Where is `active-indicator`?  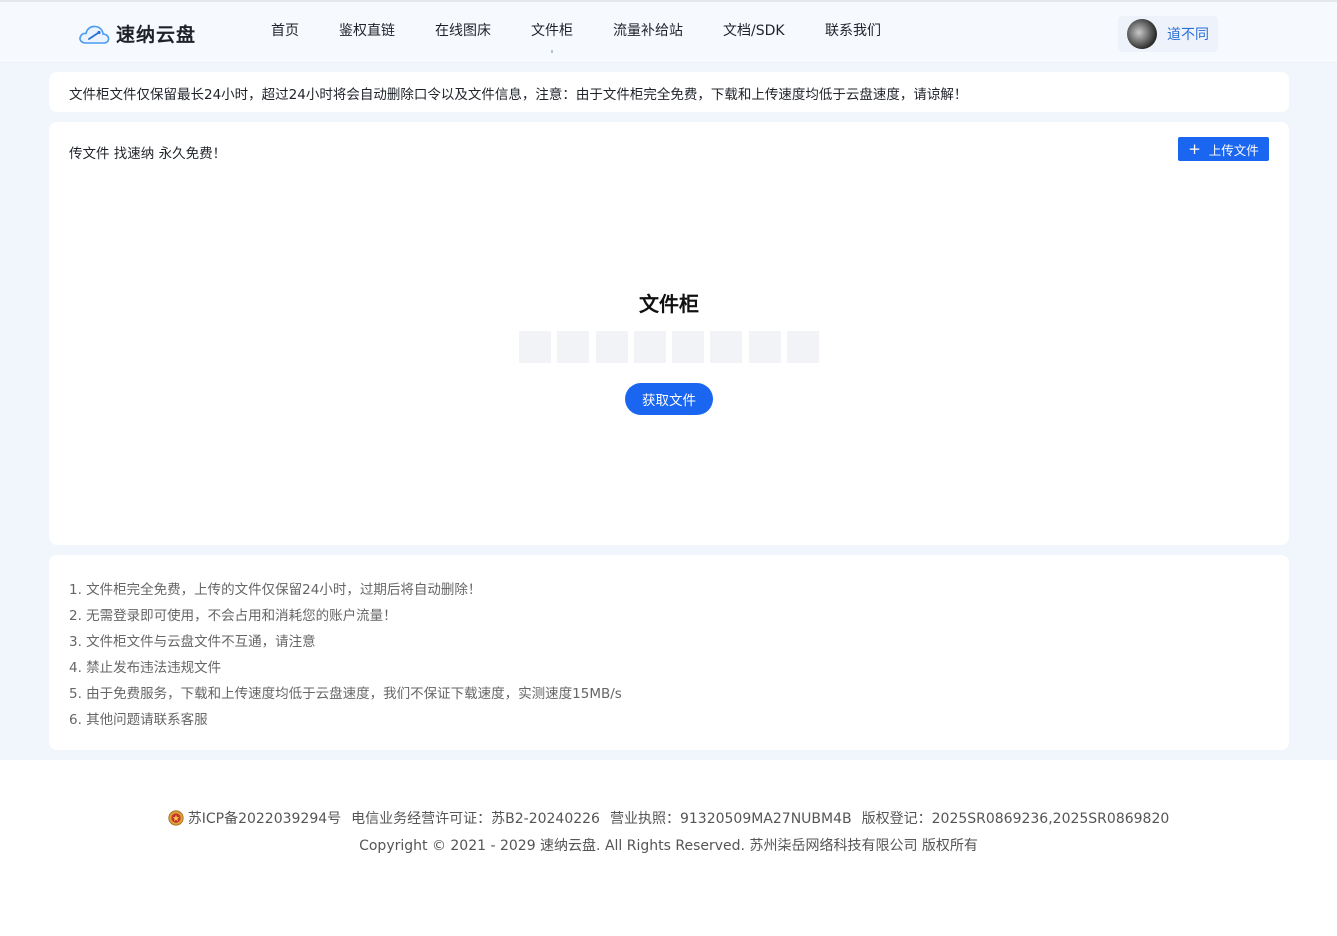 active-indicator is located at coordinates (552, 51).